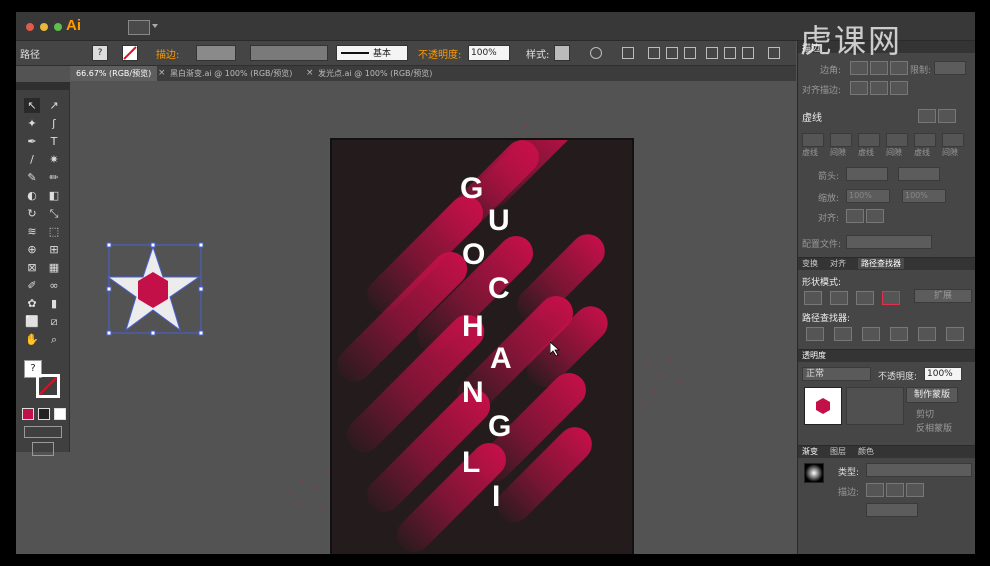 The image size is (990, 566). What do you see at coordinates (812, 116) in the screenshot?
I see `dashed-line-title: 虚线` at bounding box center [812, 116].